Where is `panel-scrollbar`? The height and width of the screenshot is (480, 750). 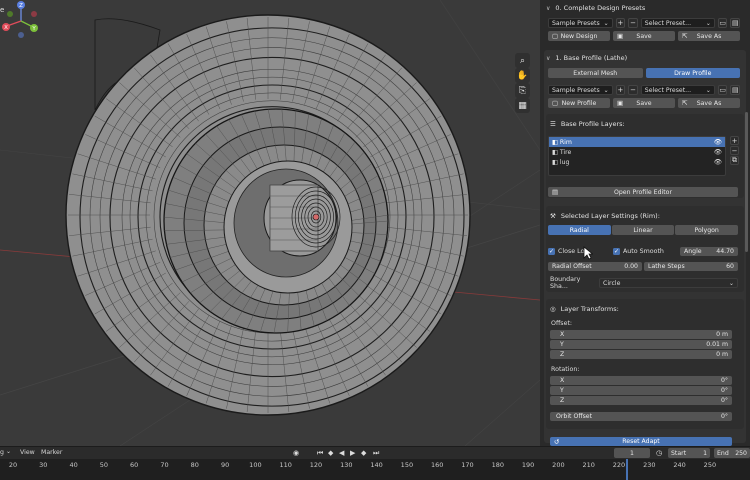 panel-scrollbar is located at coordinates (746, 182).